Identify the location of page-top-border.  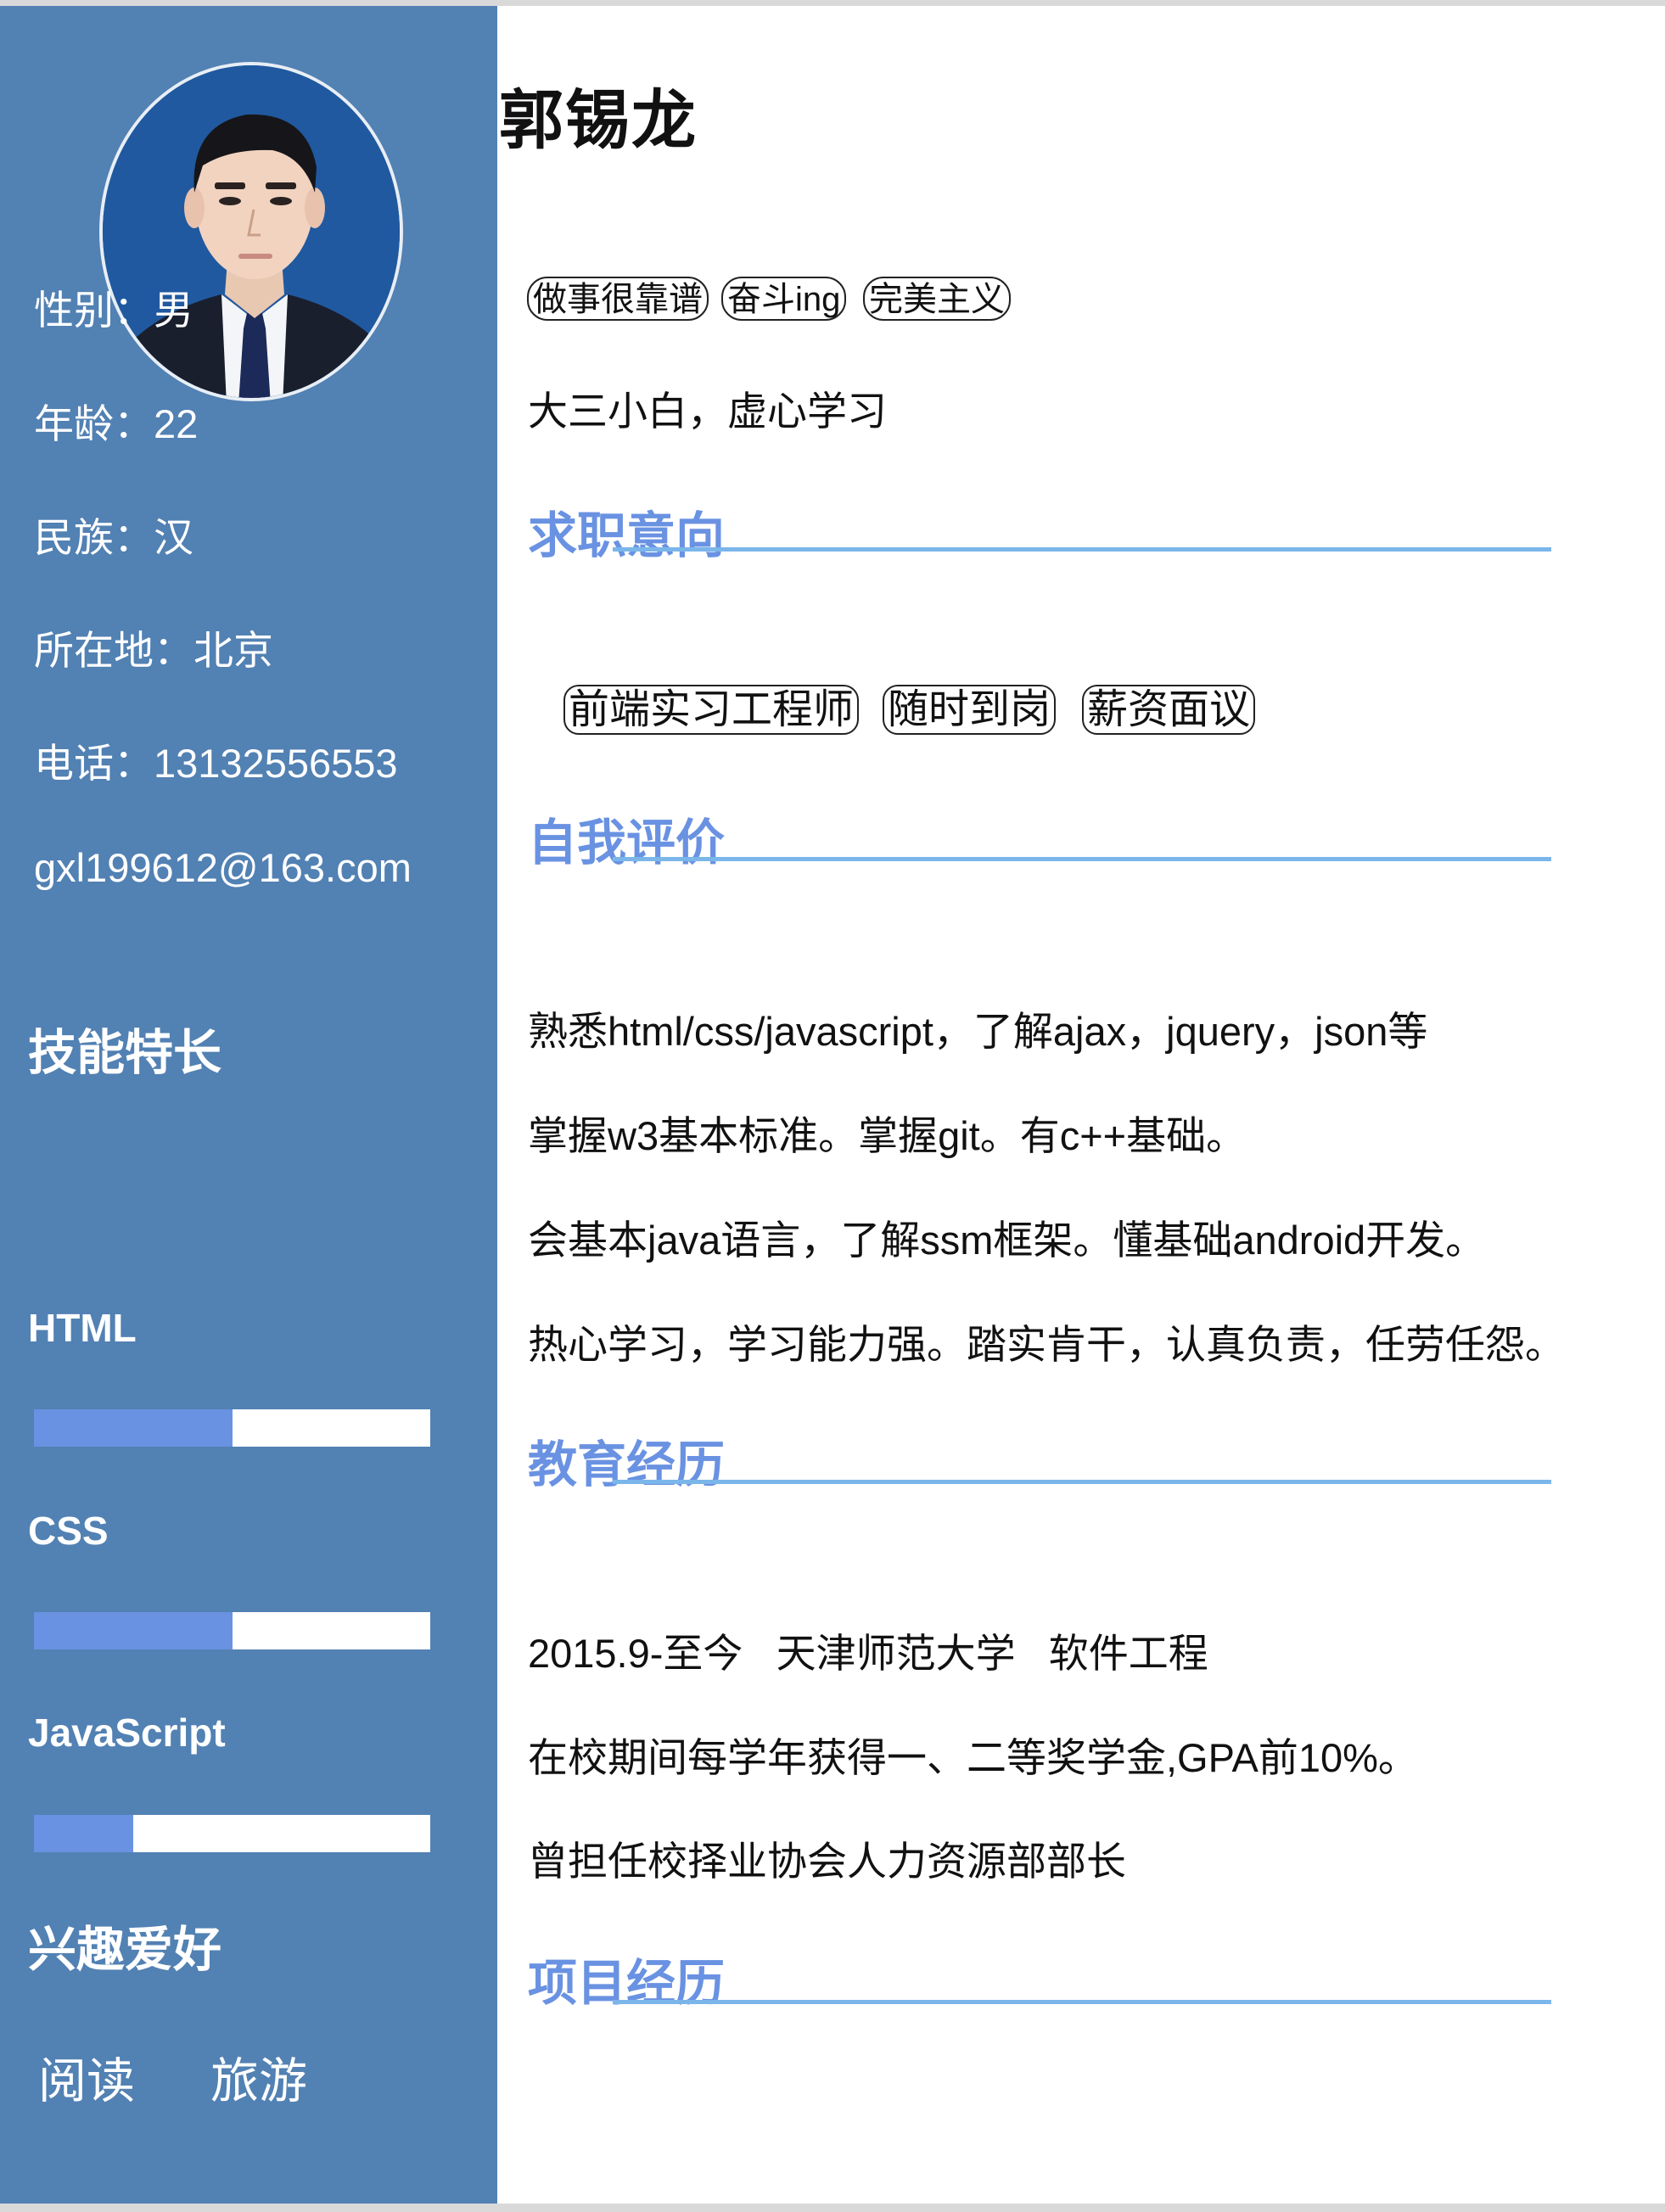
(832, 3).